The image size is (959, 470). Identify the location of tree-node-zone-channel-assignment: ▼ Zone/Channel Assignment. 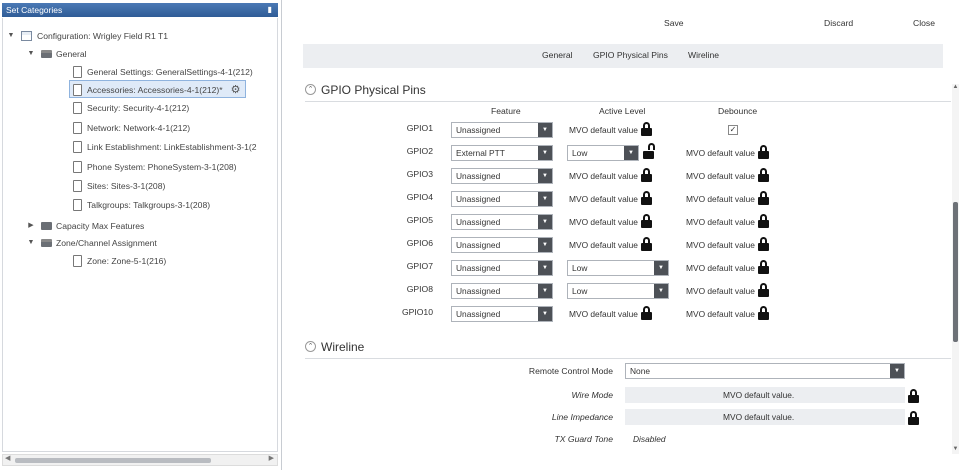
(92, 243).